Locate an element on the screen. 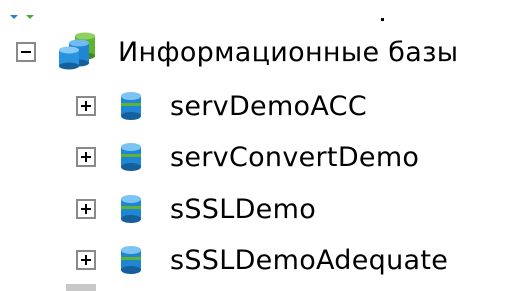  tree-item: sSSLDemoAdequate is located at coordinates (262, 260).